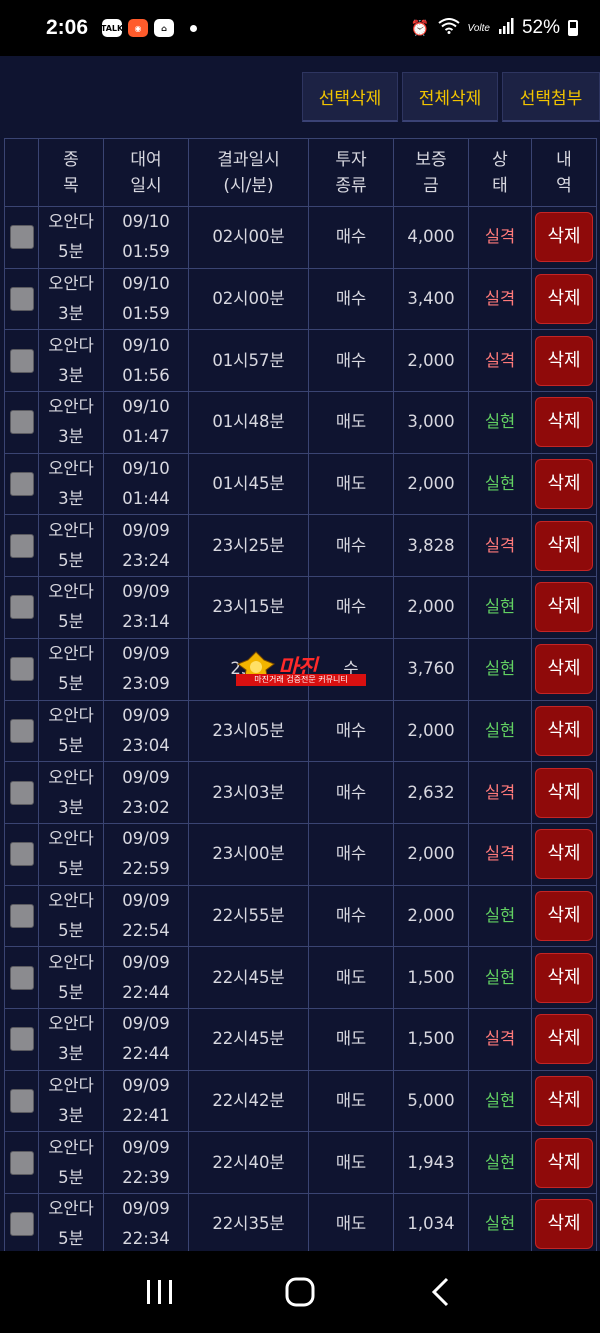  I want to click on cell-deposit: 4,000, so click(431, 237).